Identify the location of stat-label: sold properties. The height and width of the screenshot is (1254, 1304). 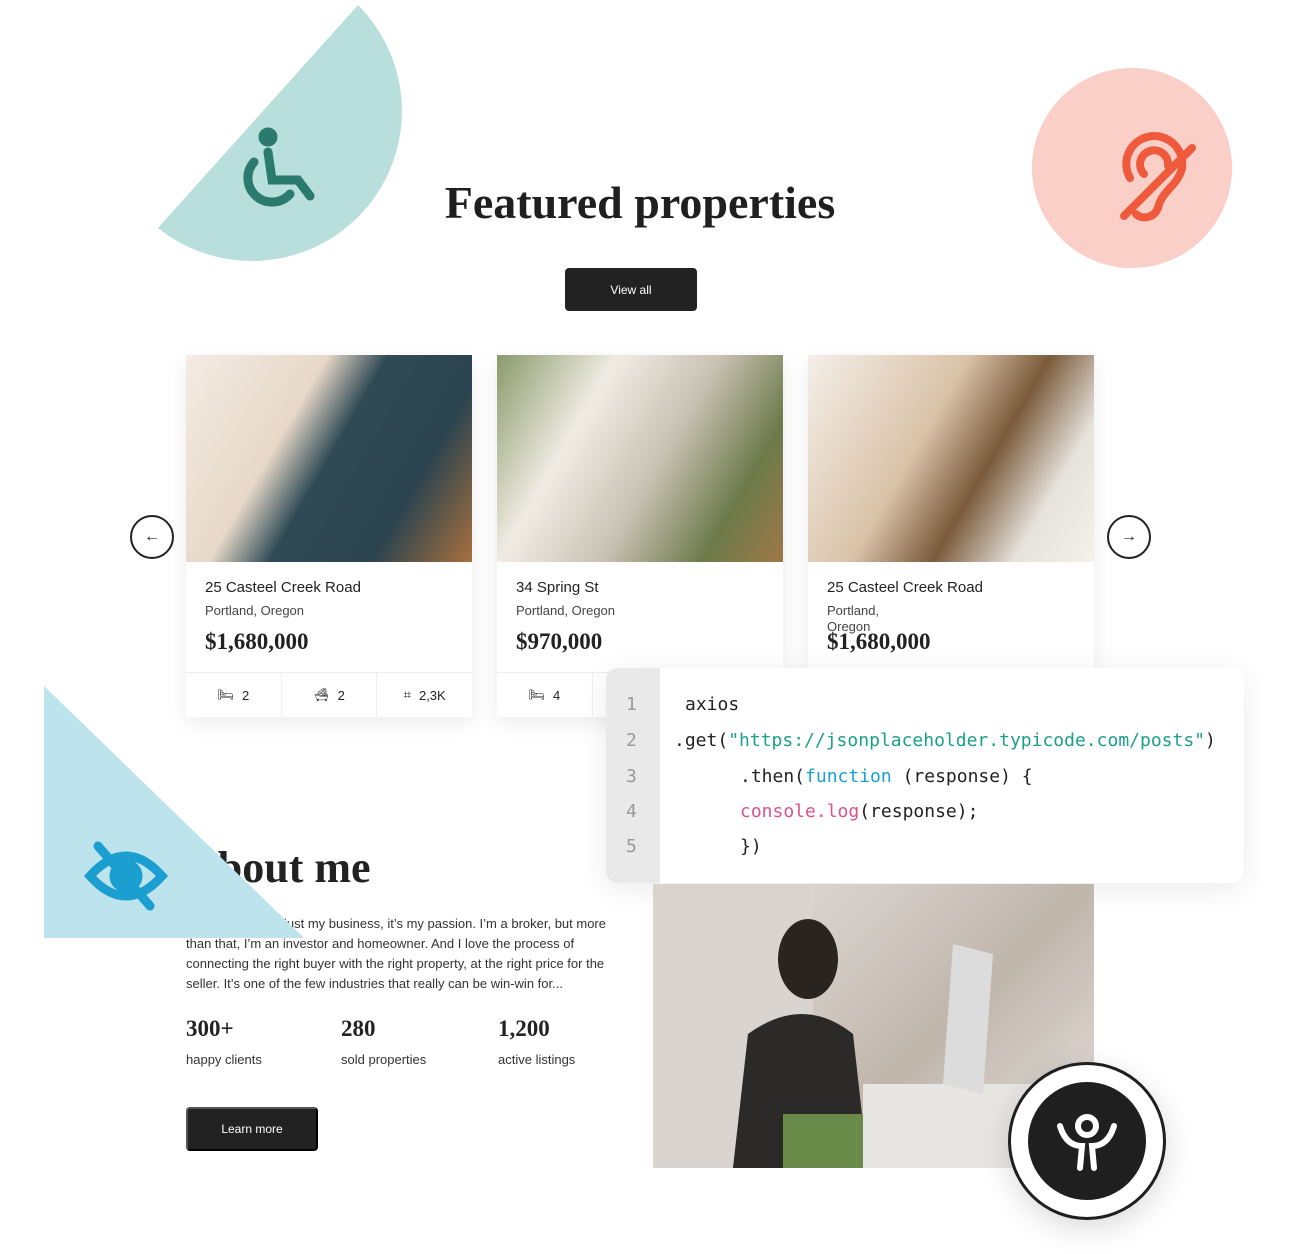
(384, 1059).